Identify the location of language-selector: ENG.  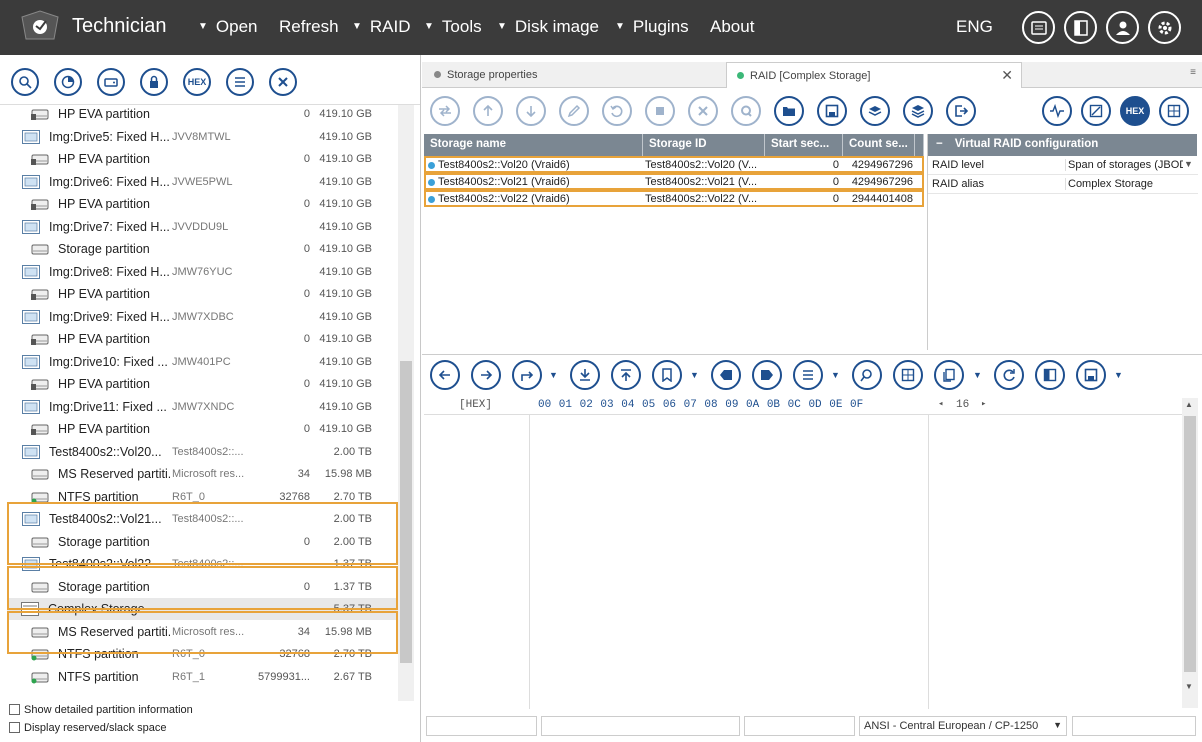
(974, 27).